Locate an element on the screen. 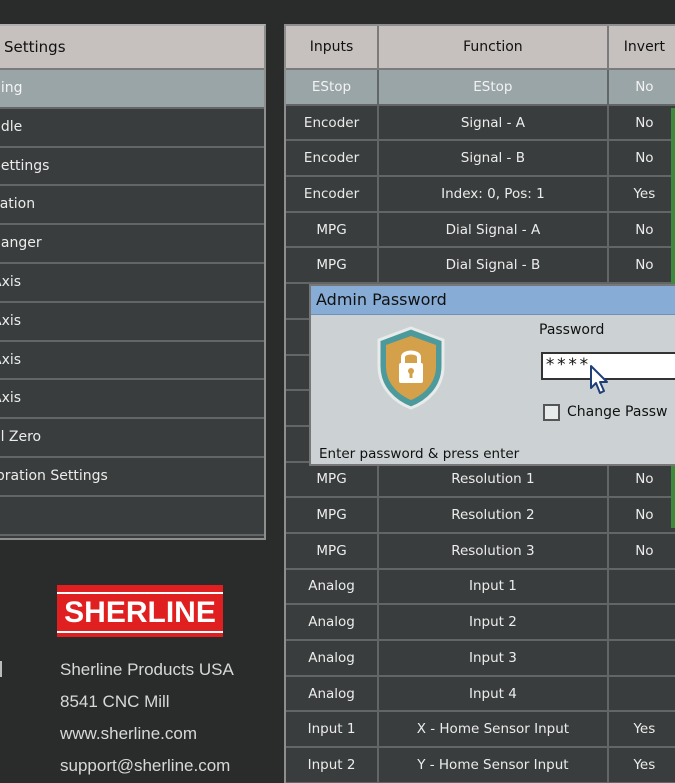 This screenshot has height=783, width=675. table-row: Analog Input 3 is located at coordinates (480, 659).